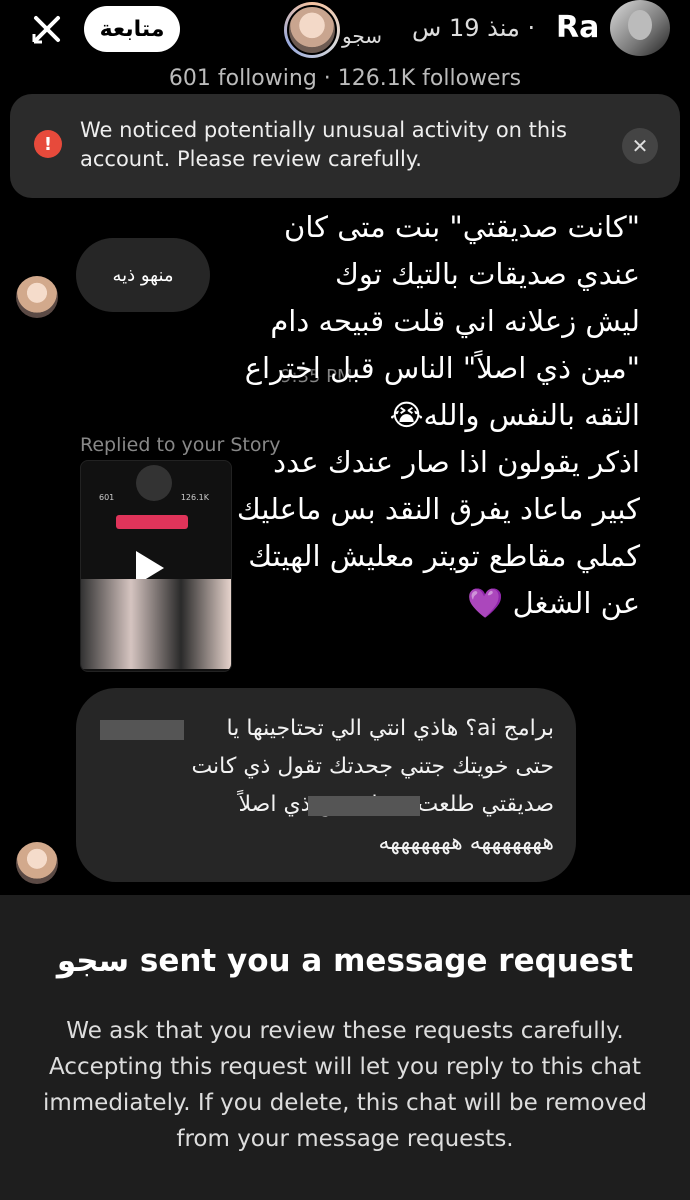 The width and height of the screenshot is (690, 1200). I want to click on story-time: · منذ 19 س, so click(474, 28).